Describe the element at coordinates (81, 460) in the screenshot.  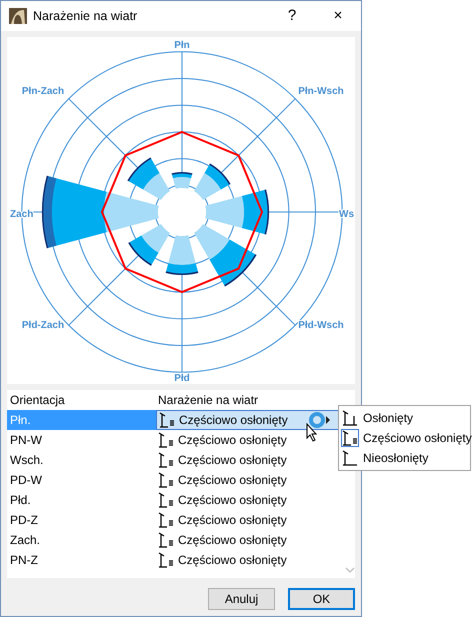
I see `table-cell: Wsch.` at that location.